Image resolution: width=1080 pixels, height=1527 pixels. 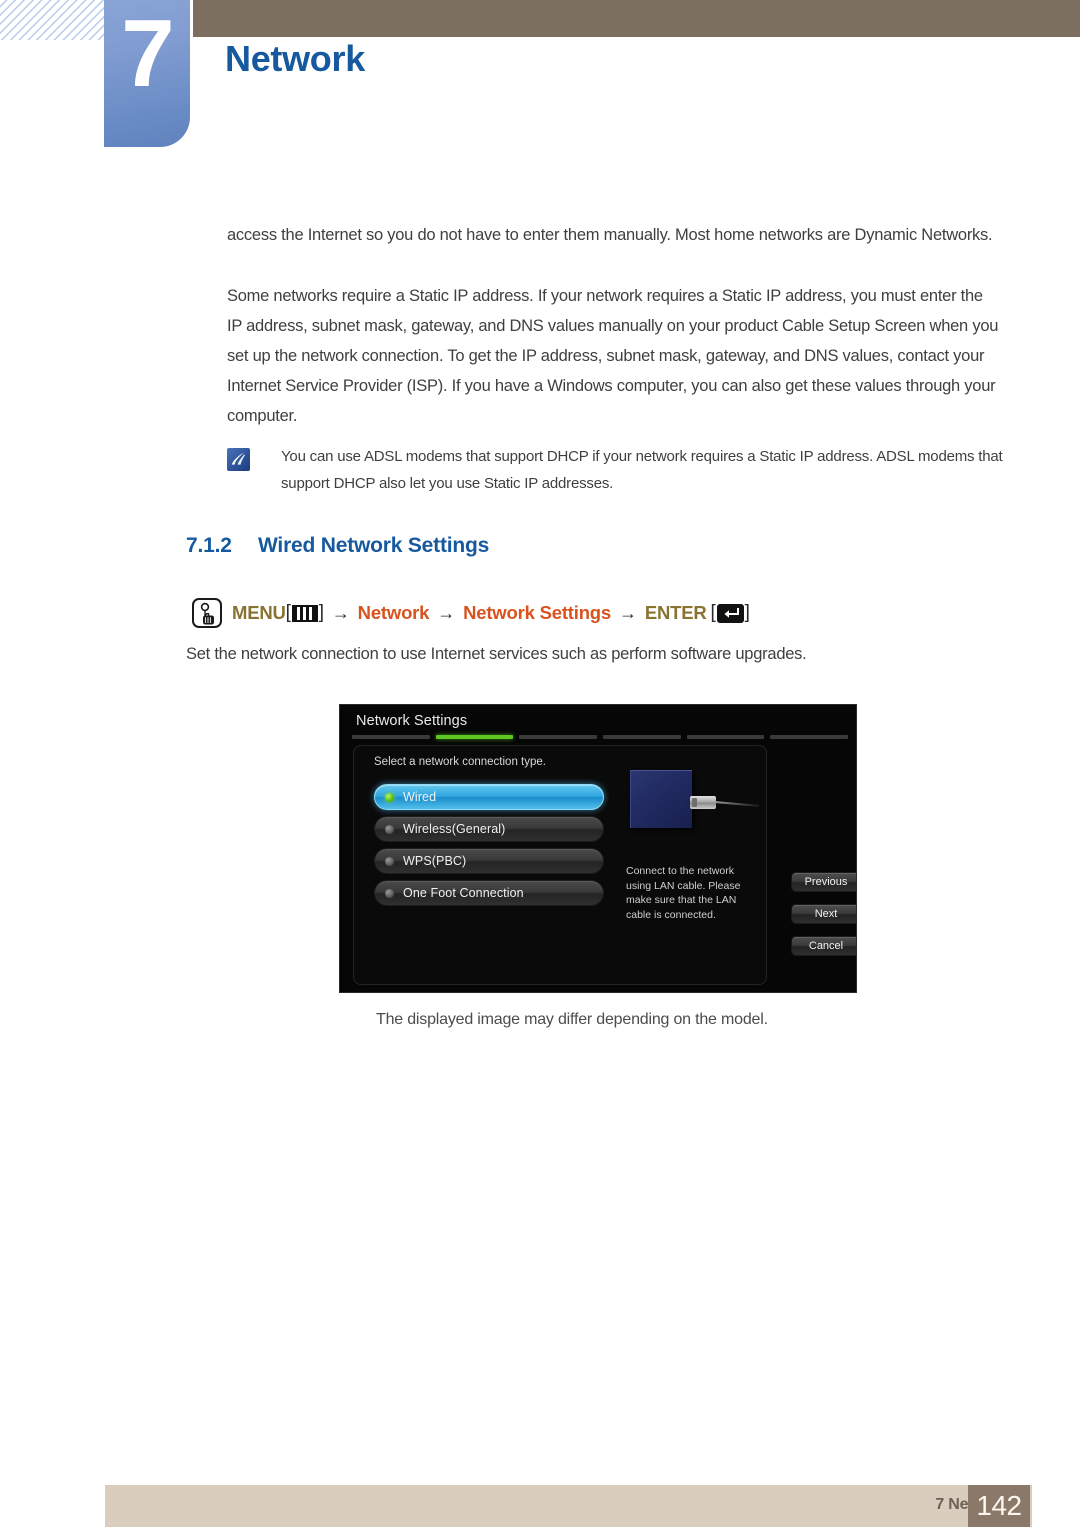 I want to click on header-brown-bar, so click(x=636, y=18).